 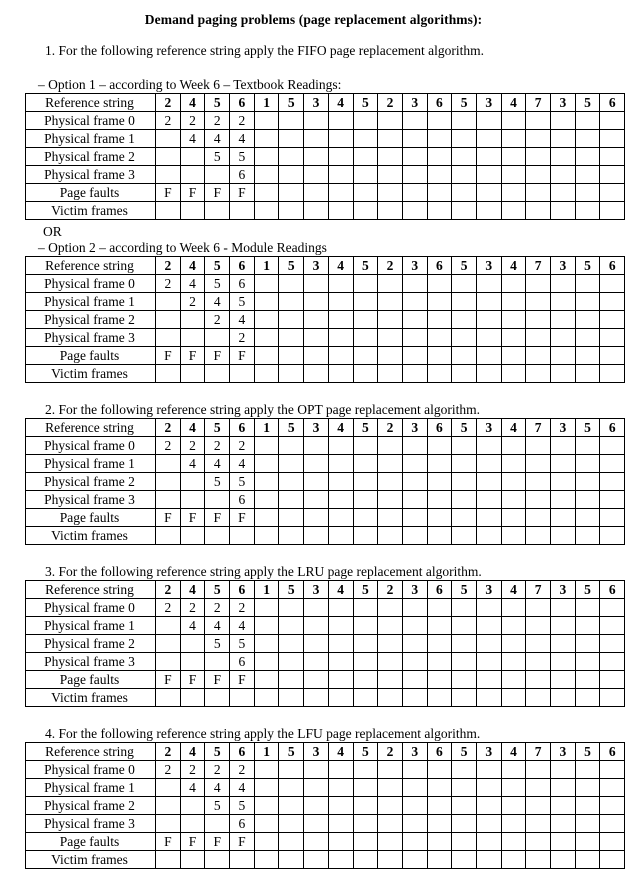 I want to click on table-cell: 7, so click(x=538, y=265).